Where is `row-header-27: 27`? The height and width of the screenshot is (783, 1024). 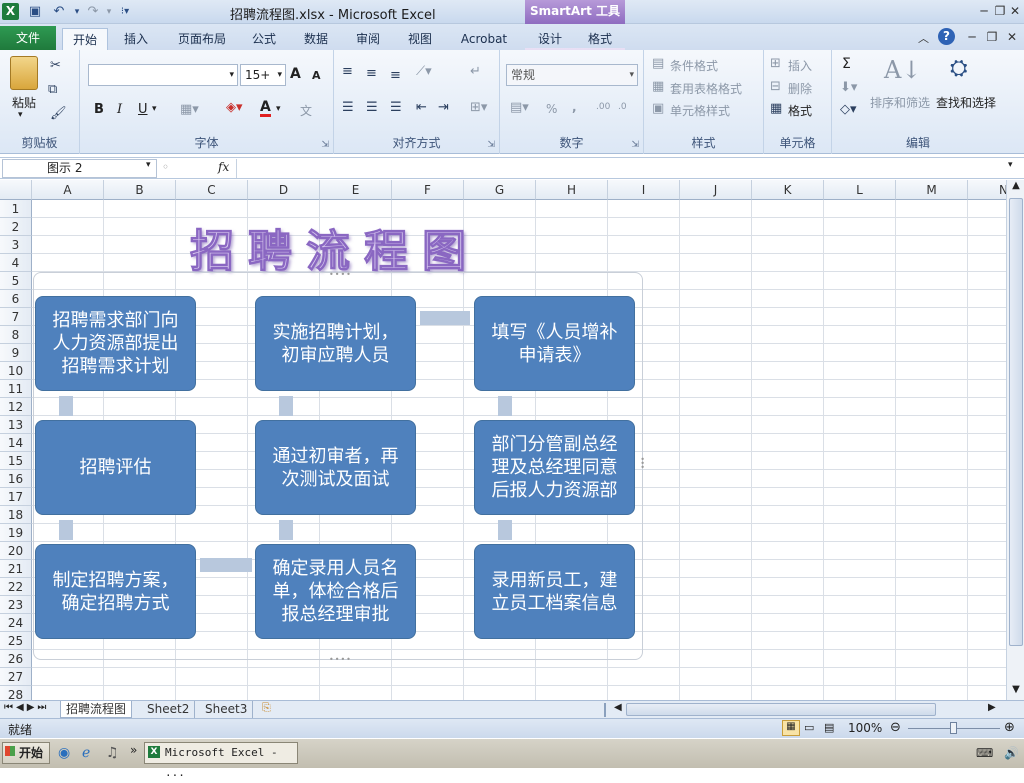
row-header-27: 27 is located at coordinates (16, 677).